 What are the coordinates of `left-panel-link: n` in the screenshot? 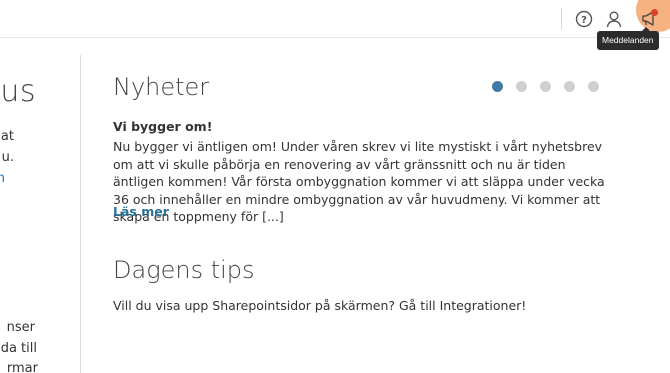 It's located at (2, 178).